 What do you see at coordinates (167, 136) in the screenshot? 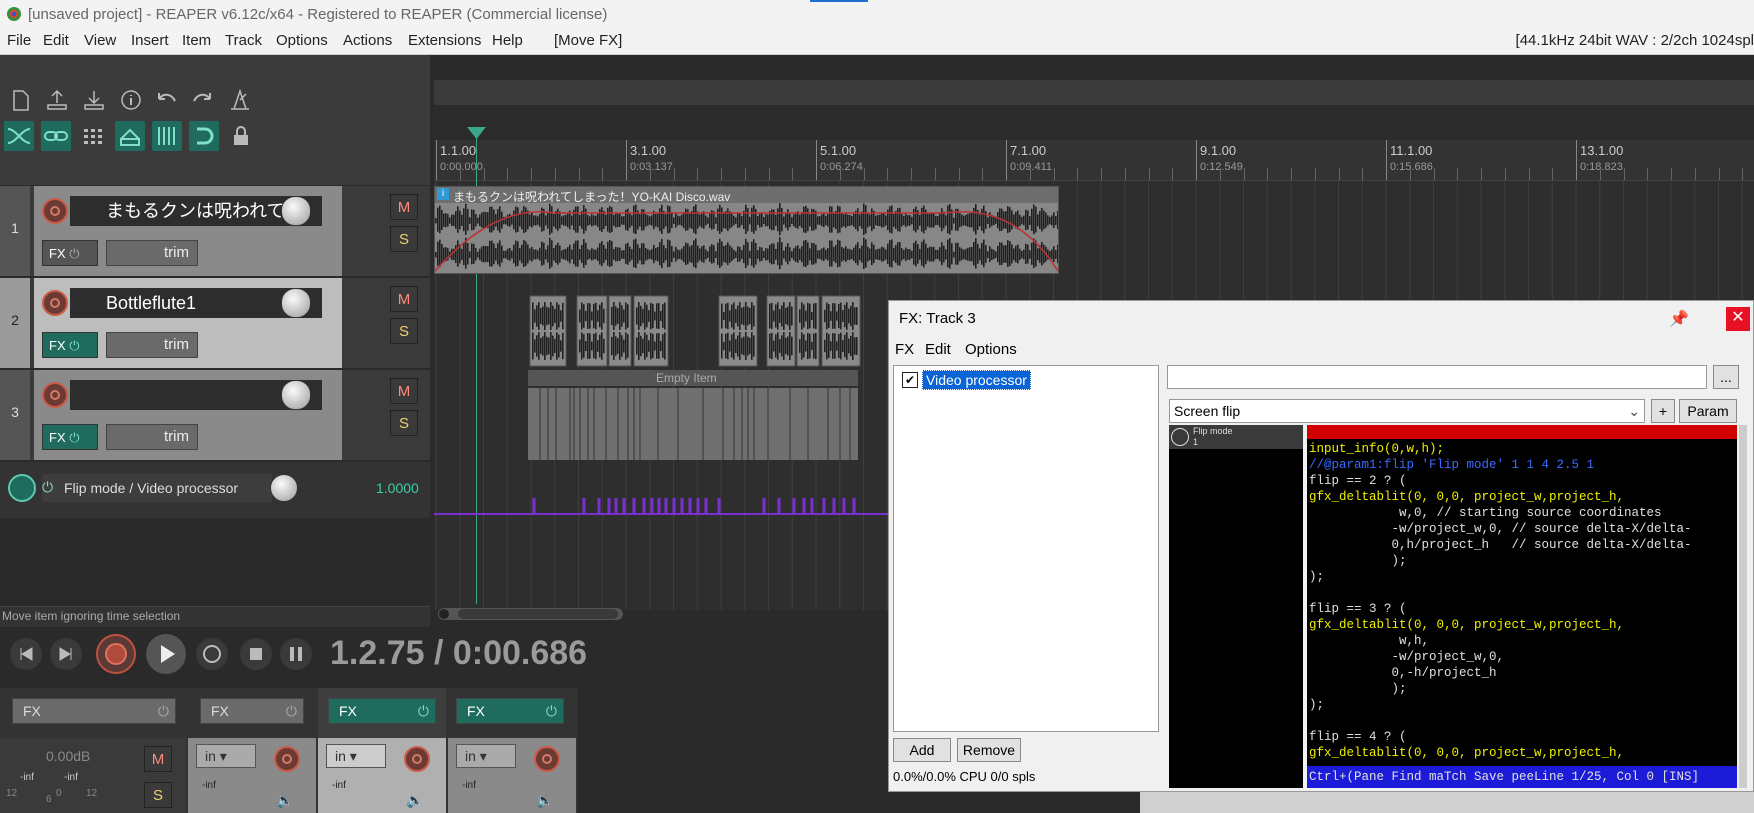
I see `snap-lines-toggle` at bounding box center [167, 136].